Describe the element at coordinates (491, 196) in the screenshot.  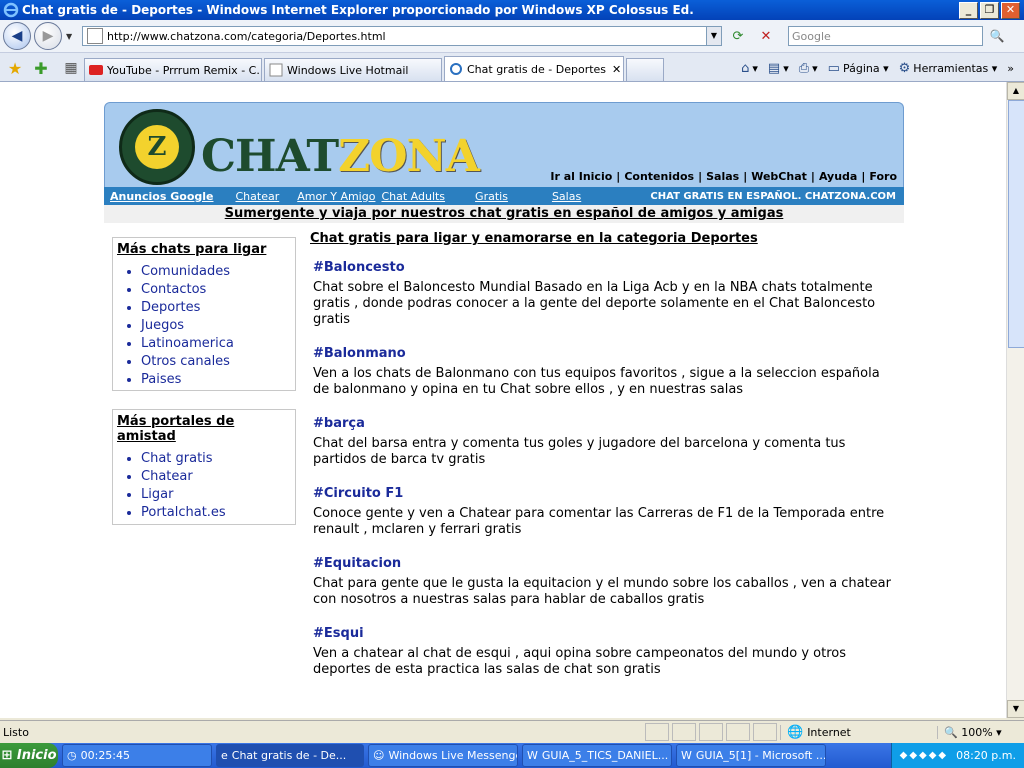
I see `menu-gratis: Gratis` at that location.